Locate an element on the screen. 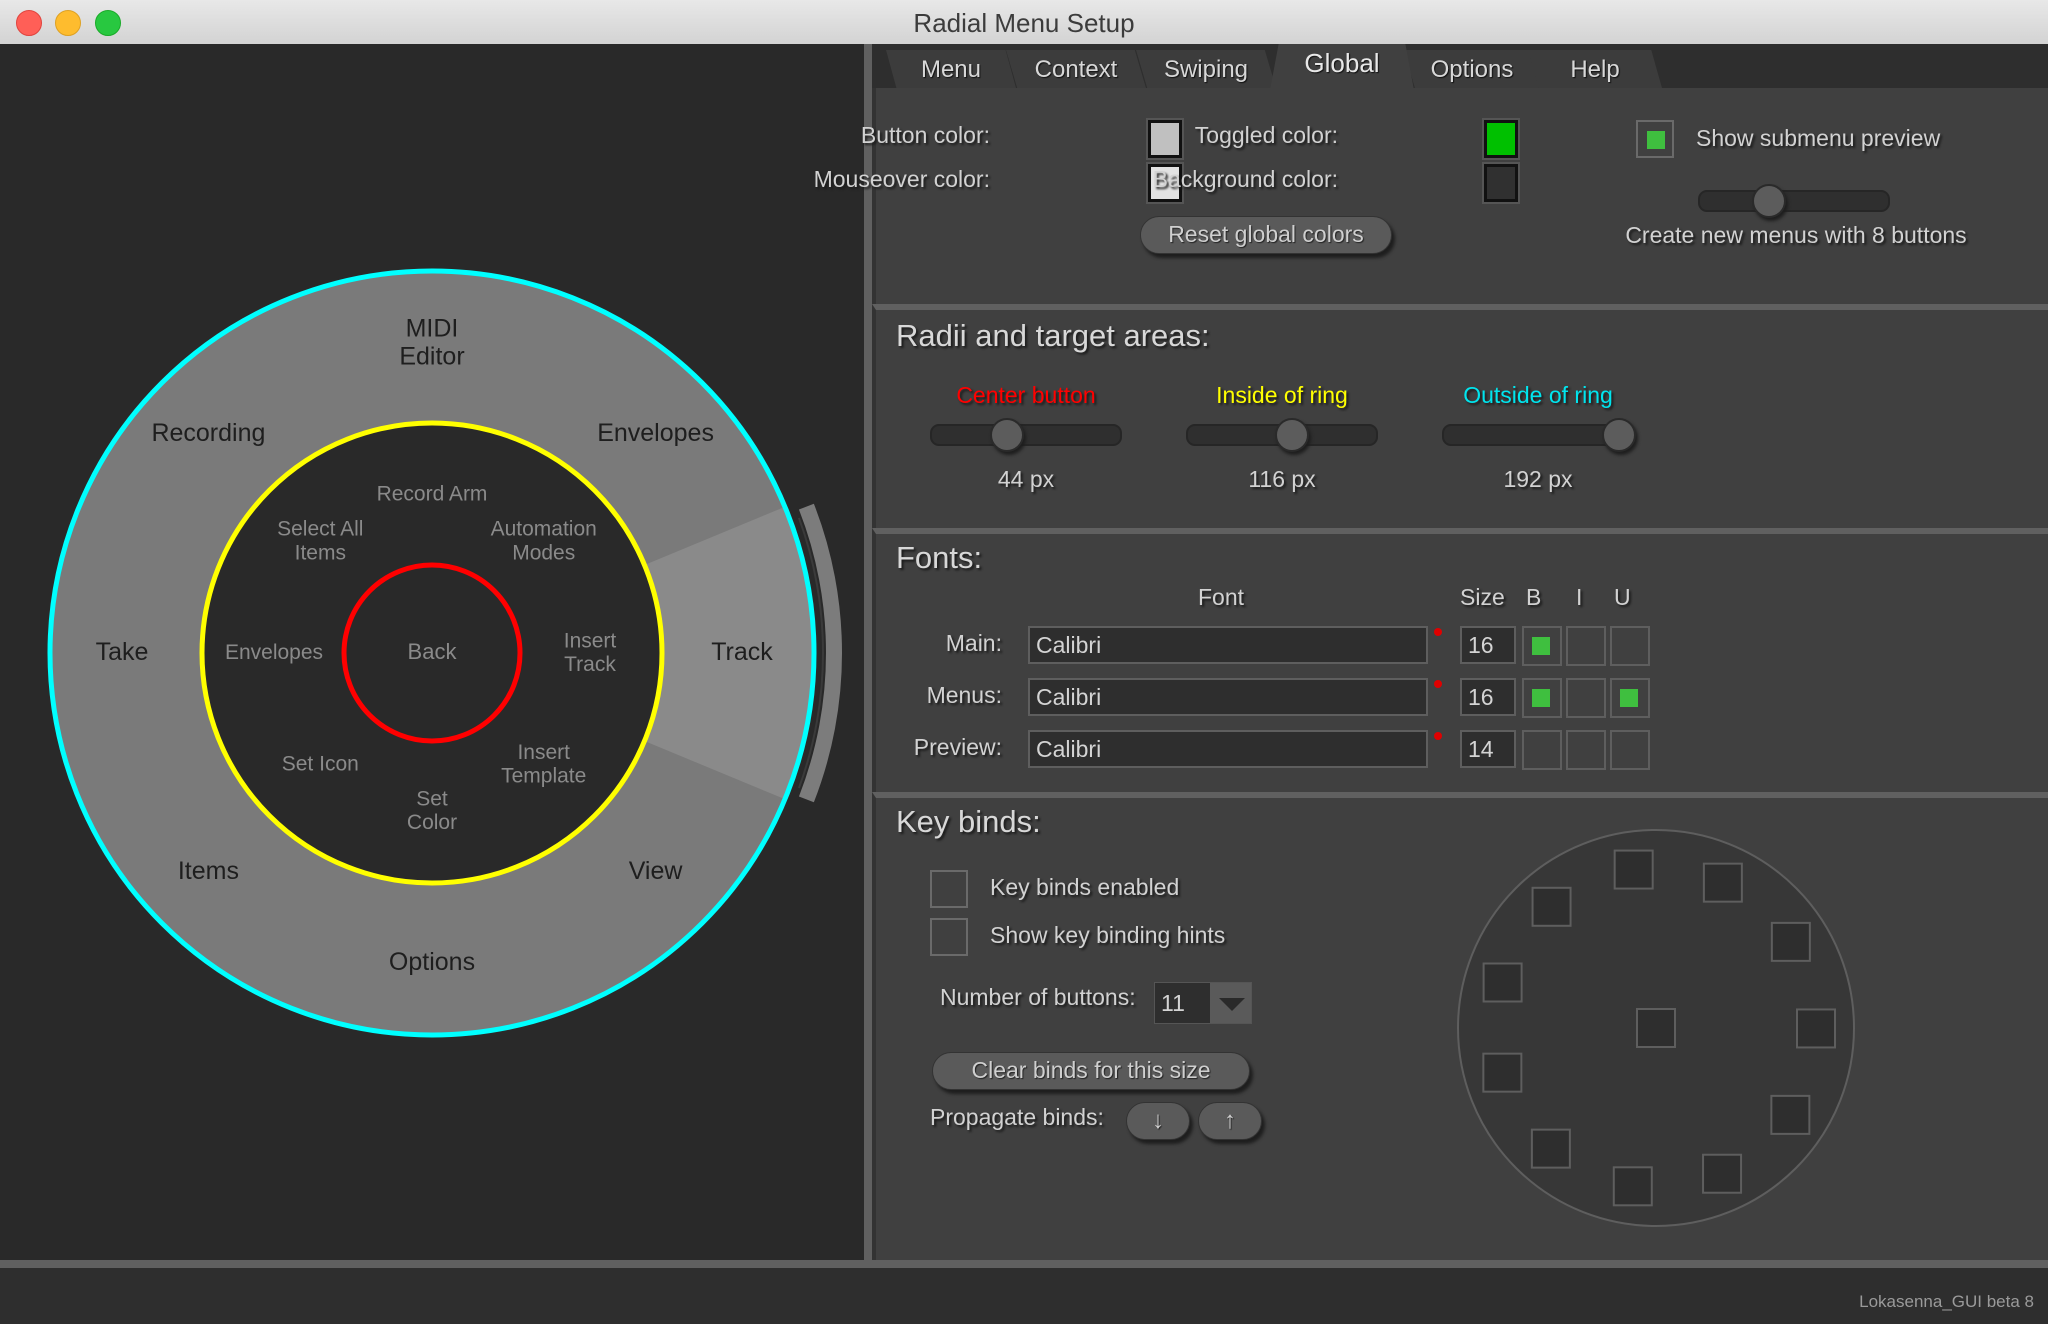  outer-menu-item: Track is located at coordinates (742, 652).